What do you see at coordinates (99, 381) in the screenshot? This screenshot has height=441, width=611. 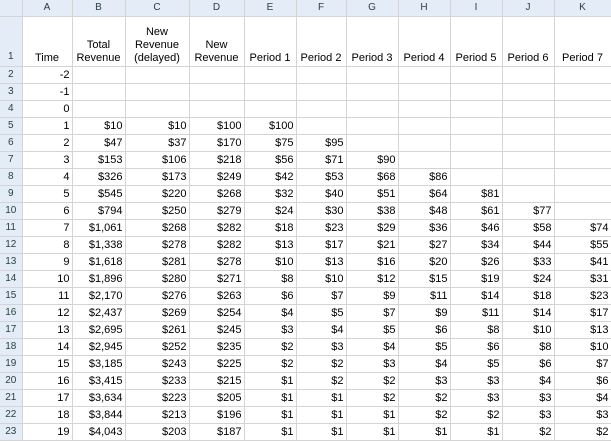 I see `cell-B: $3,415` at bounding box center [99, 381].